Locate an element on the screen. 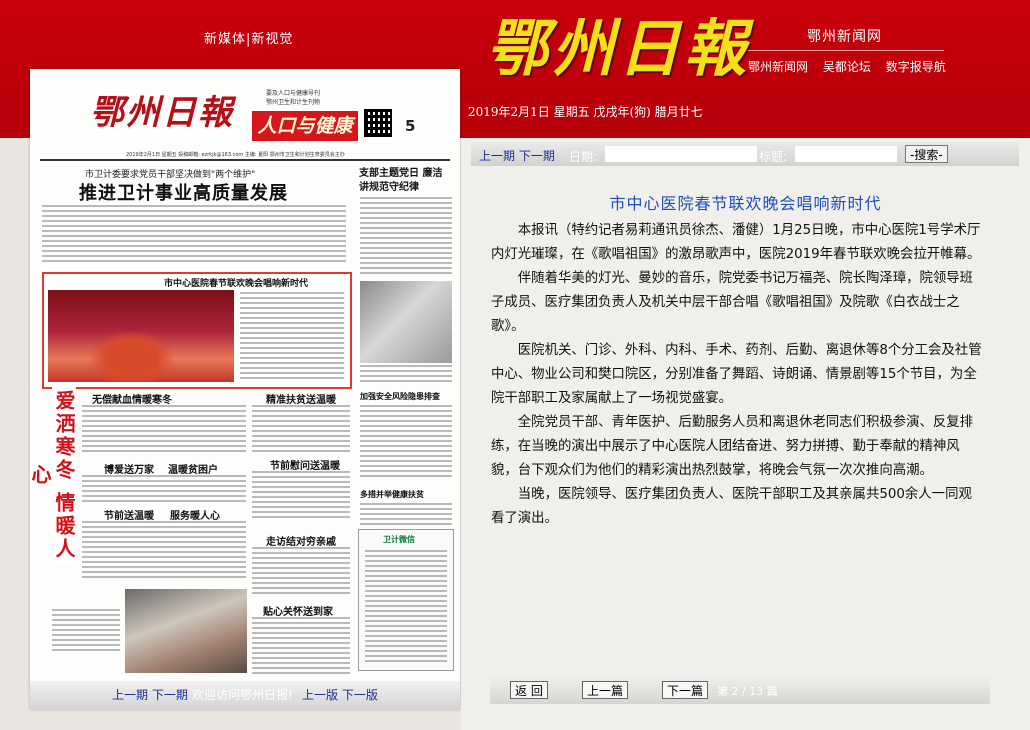 Image resolution: width=1030 pixels, height=730 pixels. bottom-photo is located at coordinates (186, 631).